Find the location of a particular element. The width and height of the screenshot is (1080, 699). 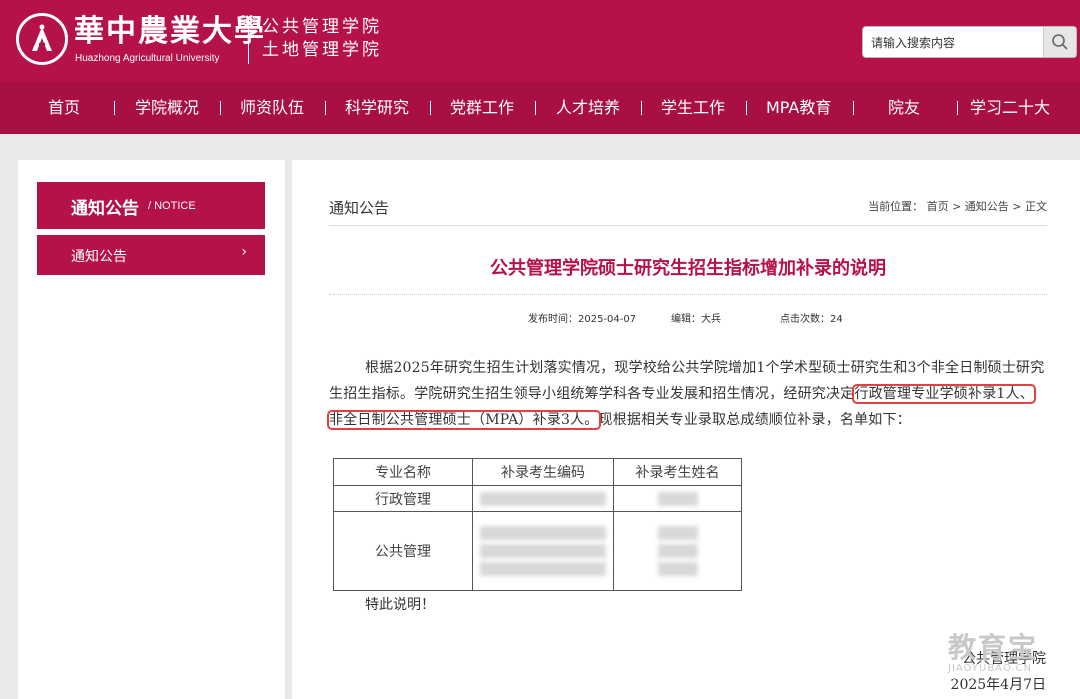

nav-item-party: 党群工作 is located at coordinates (482, 108).